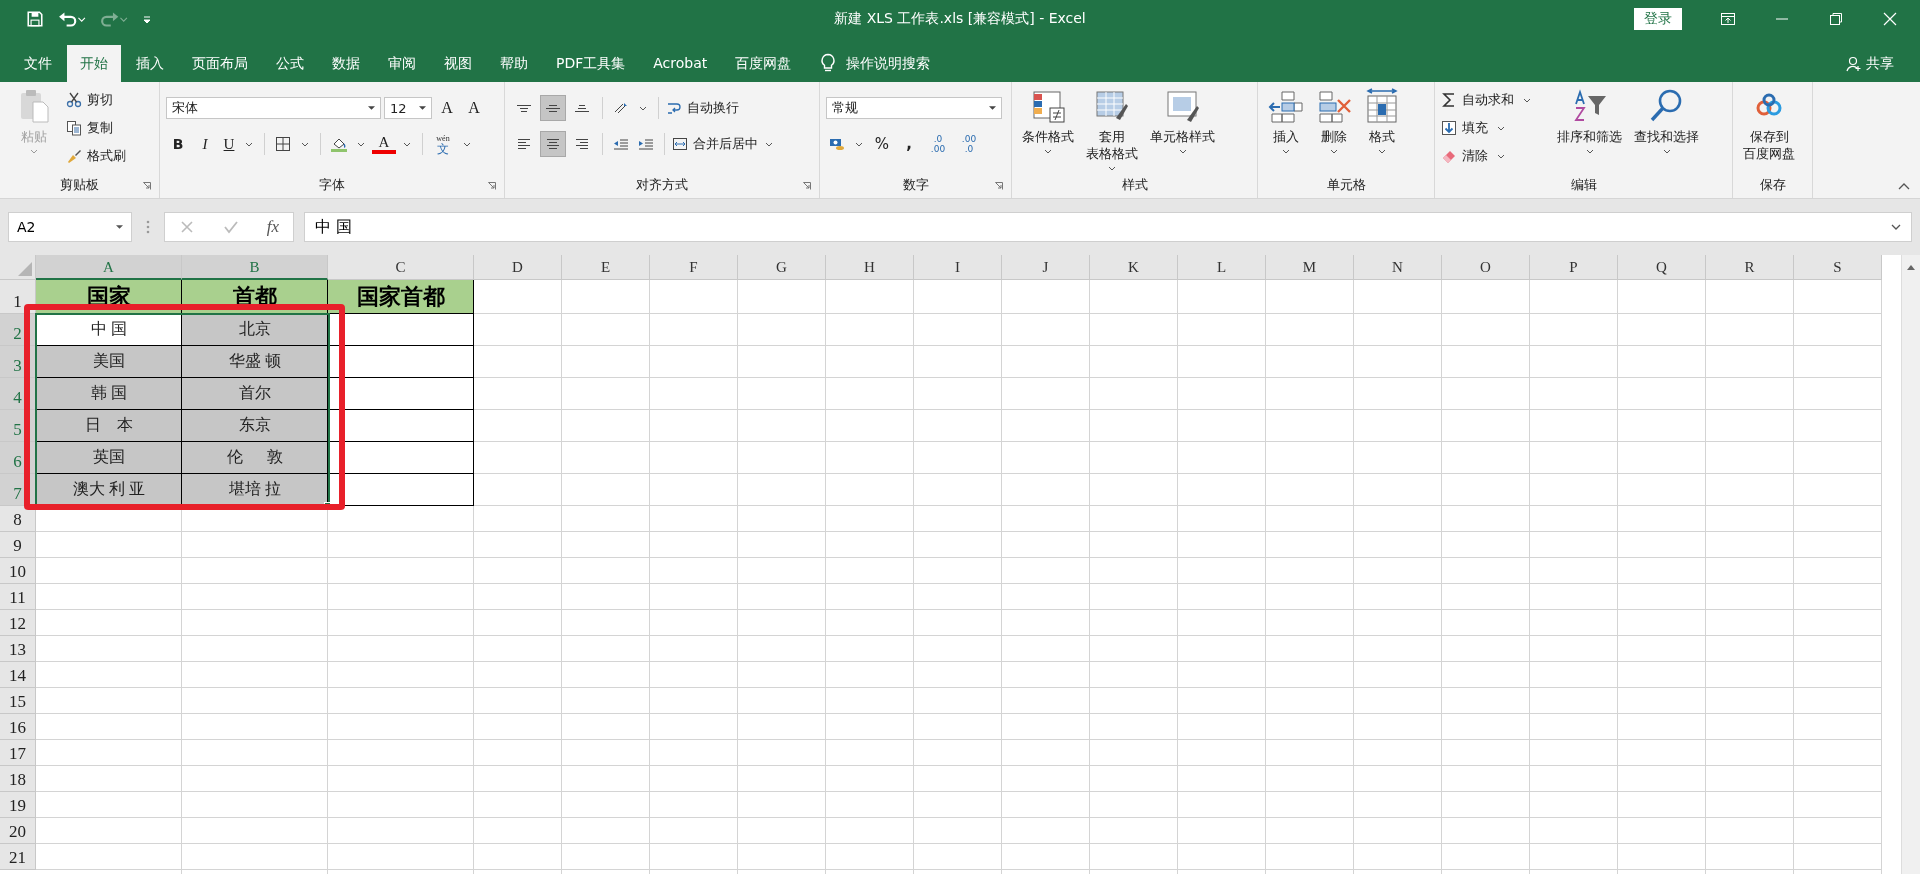  Describe the element at coordinates (18, 857) in the screenshot. I see `row-header: 21` at that location.